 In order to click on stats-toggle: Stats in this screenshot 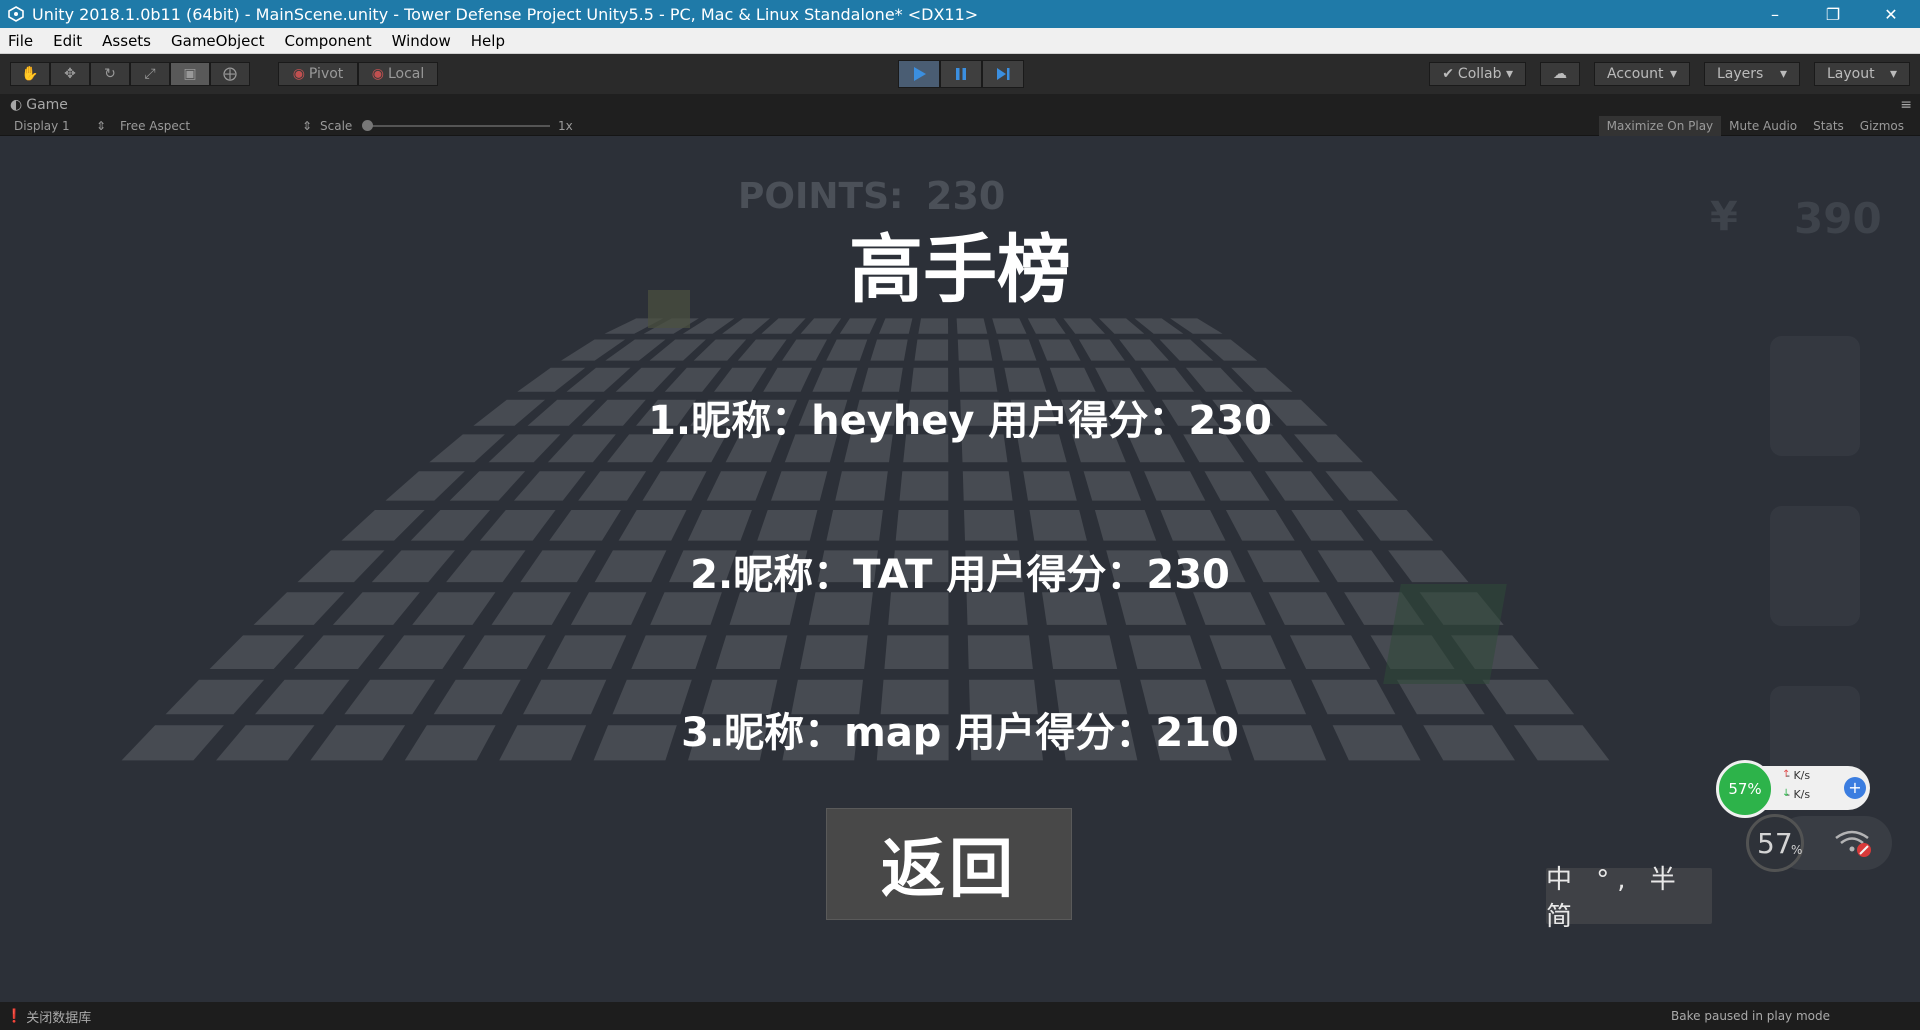, I will do `click(1828, 126)`.